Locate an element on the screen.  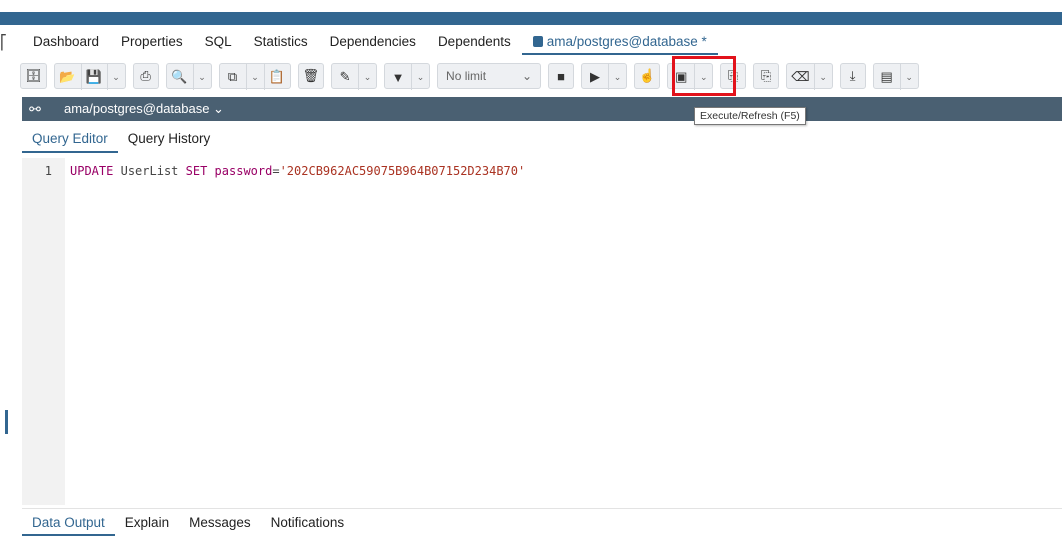
tab-notifications: Notifications is located at coordinates (308, 523).